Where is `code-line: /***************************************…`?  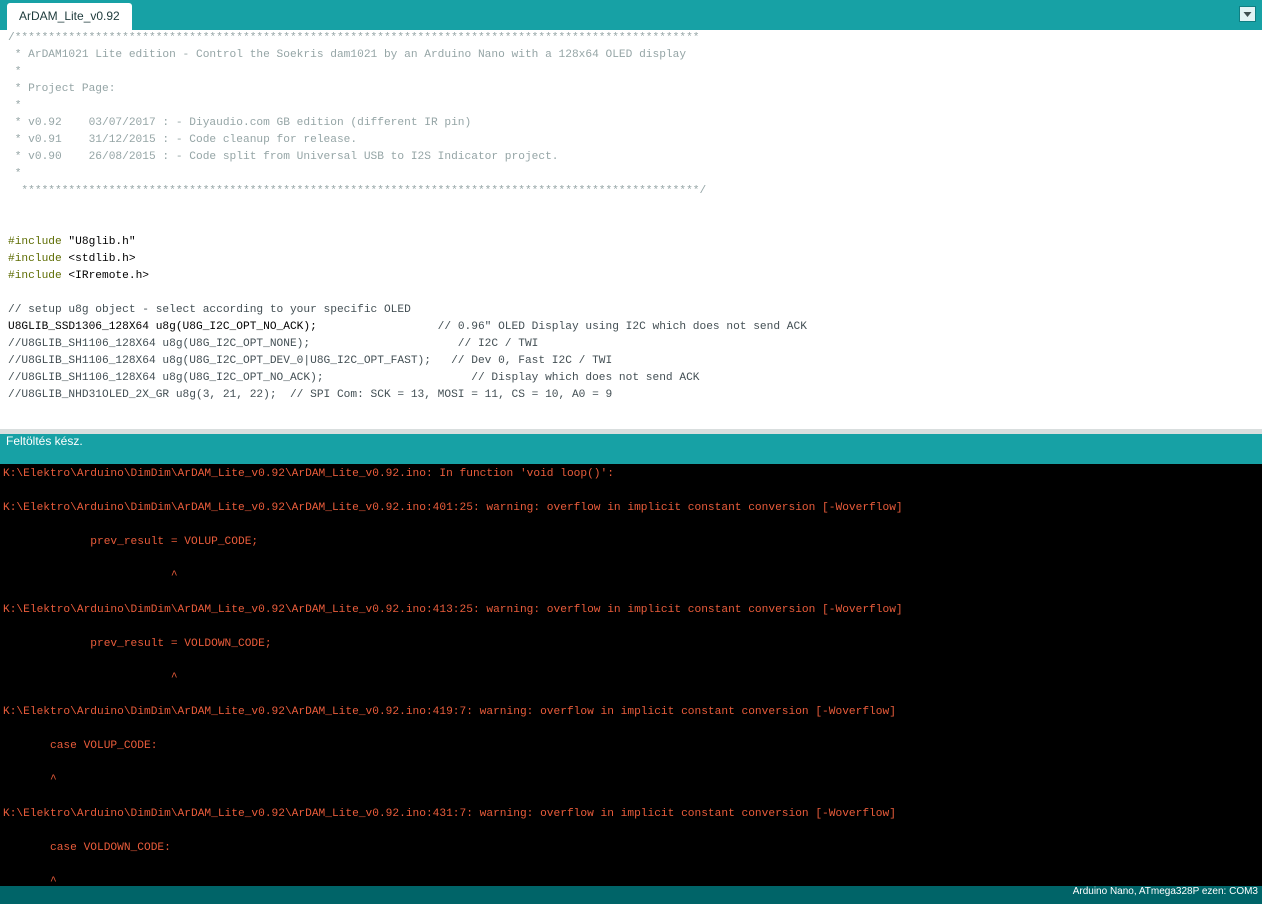
code-line: /***************************************… is located at coordinates (354, 38).